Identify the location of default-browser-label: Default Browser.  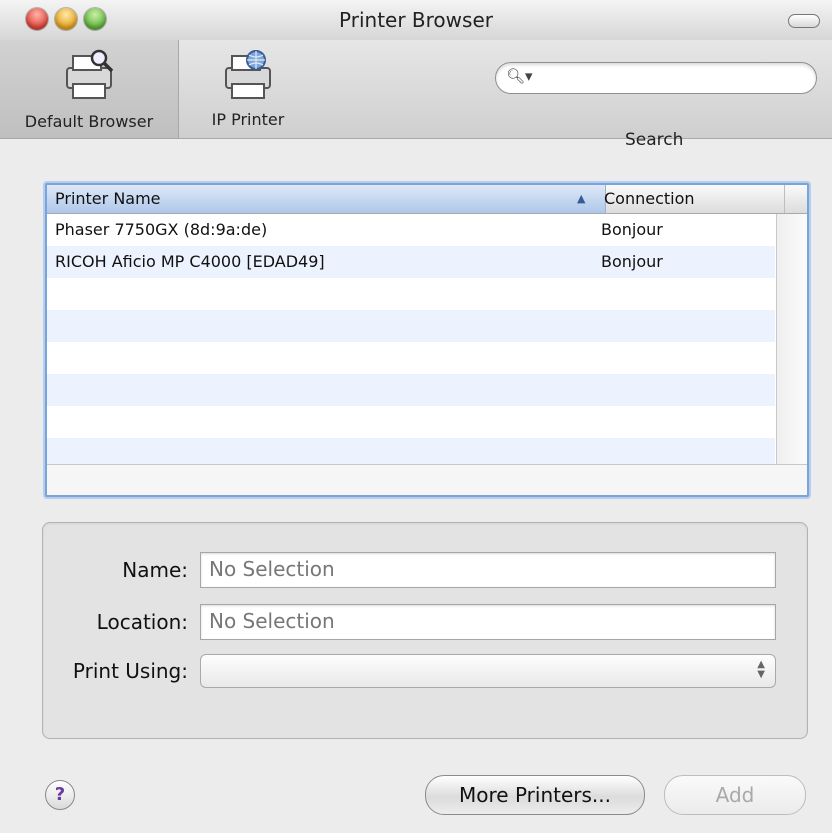
(89, 121).